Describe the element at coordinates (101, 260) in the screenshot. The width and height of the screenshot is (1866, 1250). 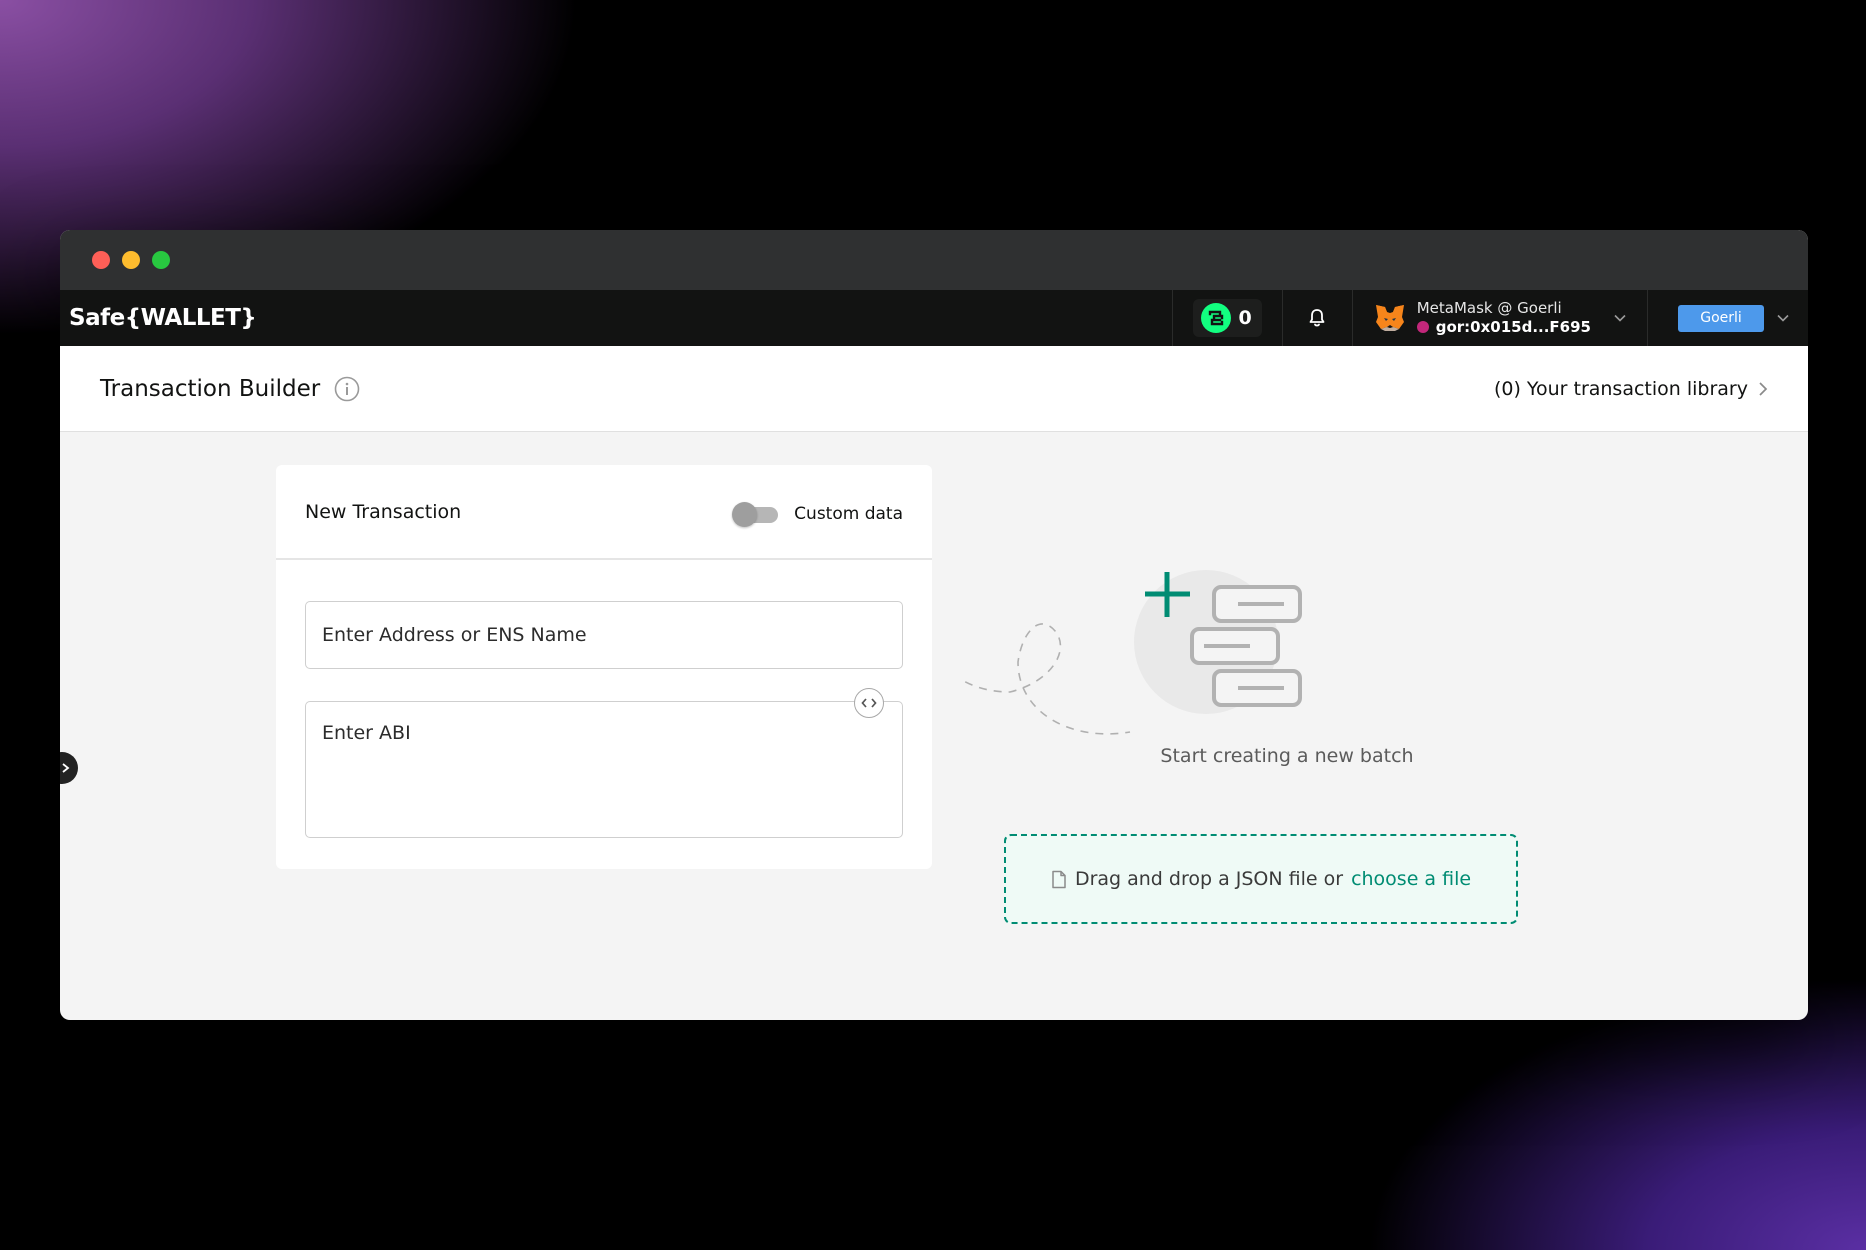
I see `close-dot-icon` at that location.